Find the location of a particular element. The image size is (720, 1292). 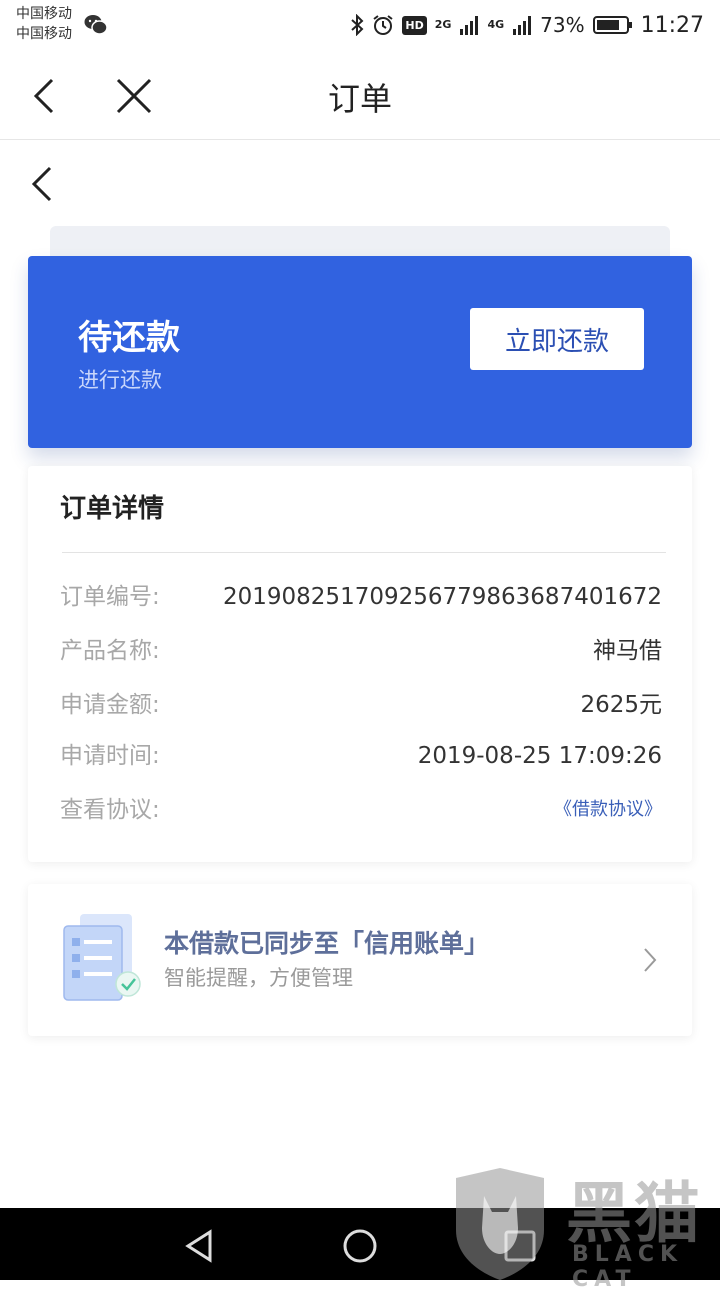

chevron-right-icon is located at coordinates (650, 960).